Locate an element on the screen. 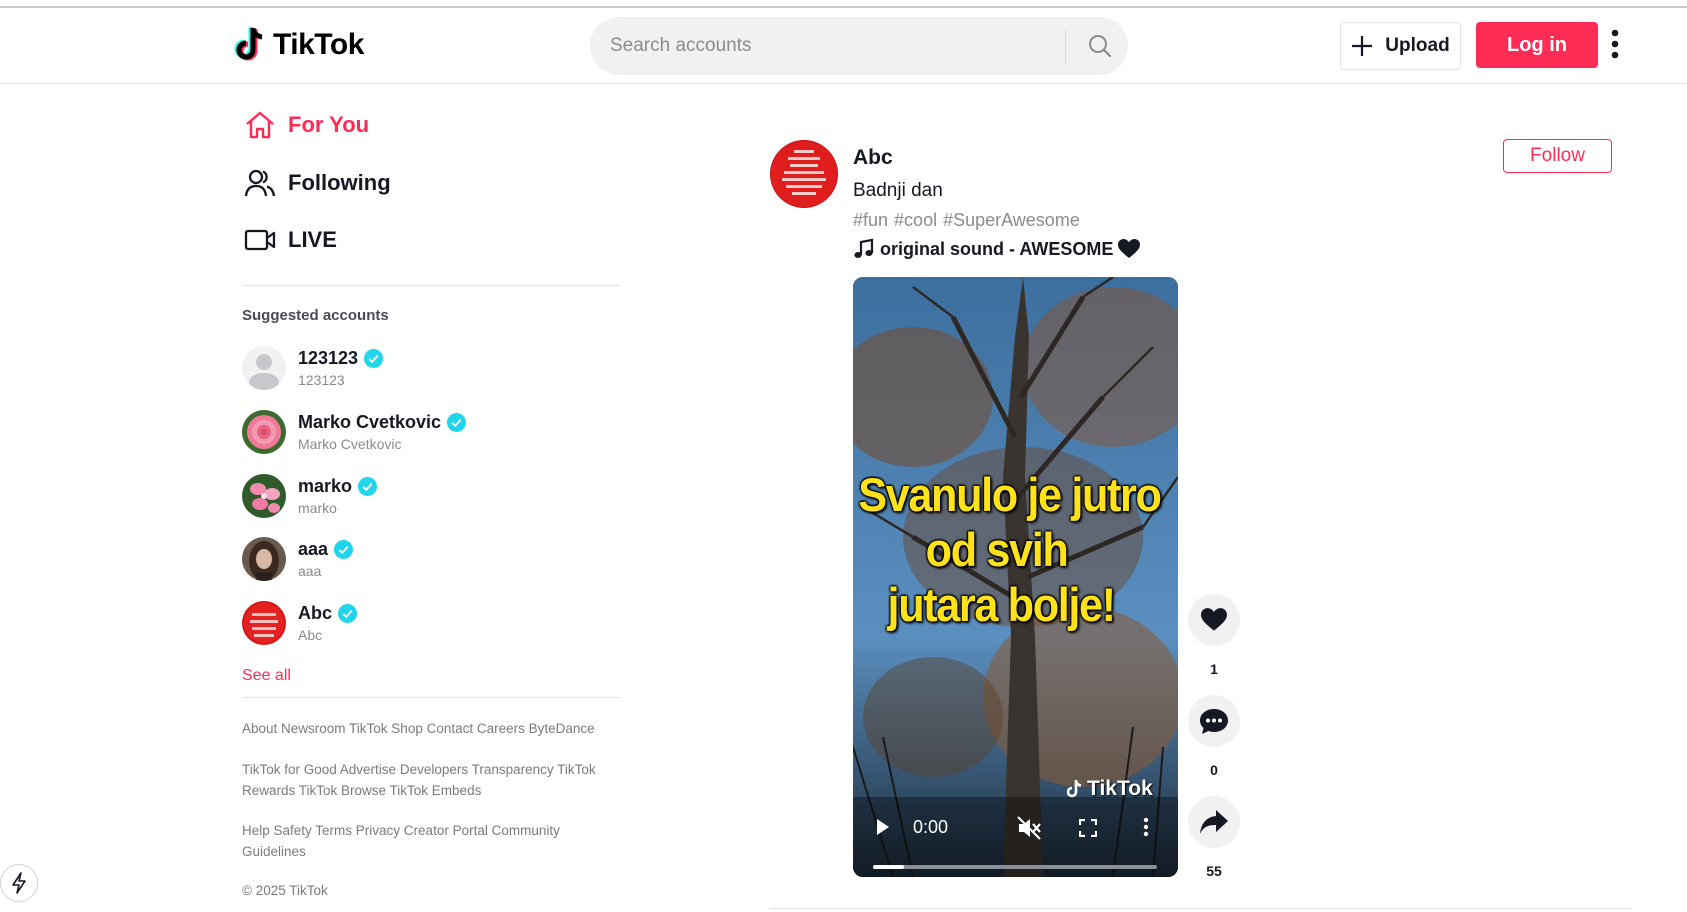  video-menu-button is located at coordinates (1146, 829).